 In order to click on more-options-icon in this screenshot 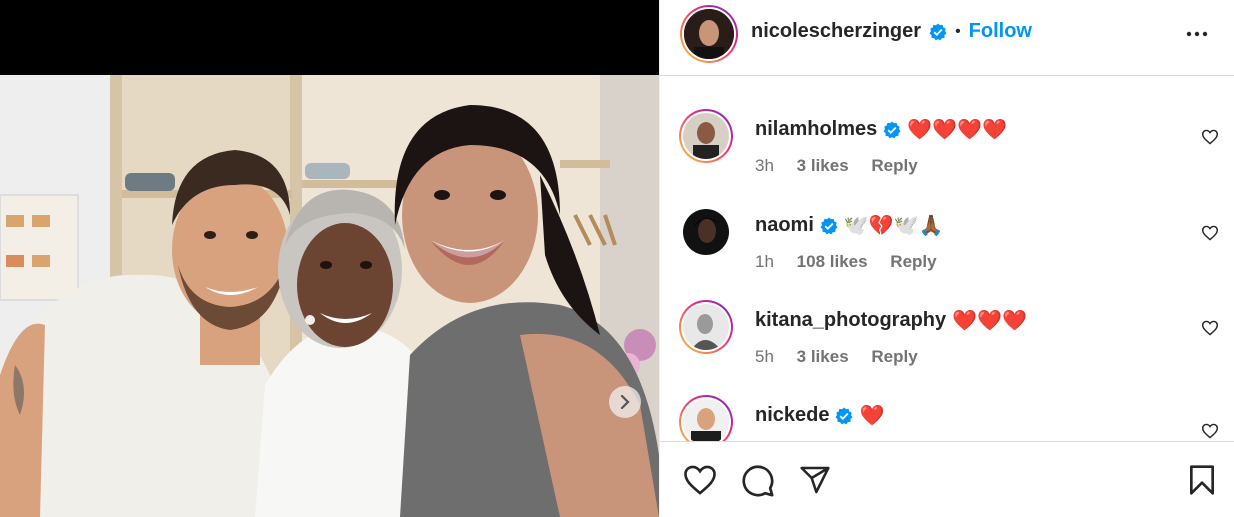, I will do `click(1197, 34)`.